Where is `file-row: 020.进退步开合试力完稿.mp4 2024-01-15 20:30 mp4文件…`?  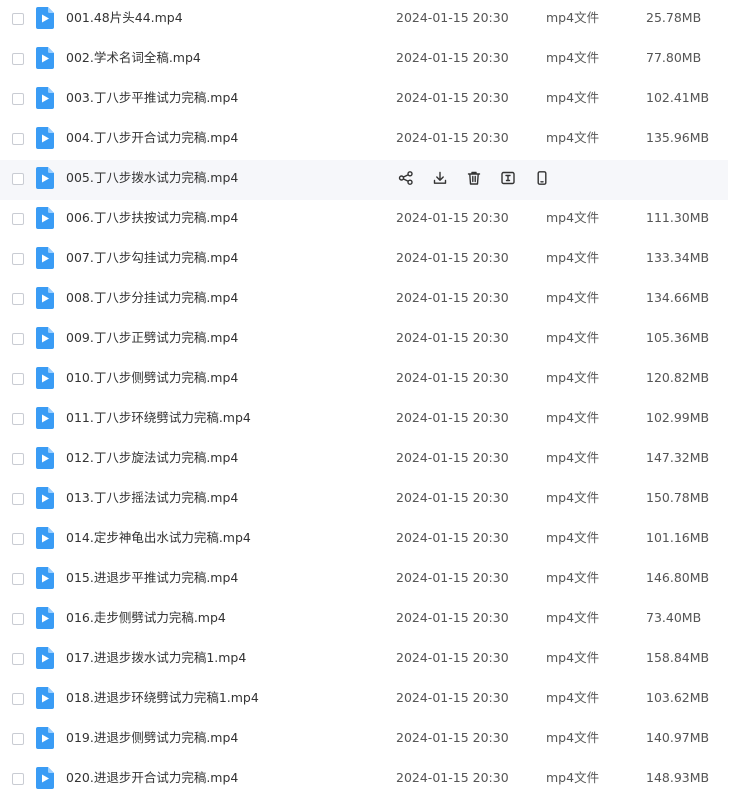
file-row: 020.进退步开合试力完稿.mp4 2024-01-15 20:30 mp4文件… is located at coordinates (364, 780).